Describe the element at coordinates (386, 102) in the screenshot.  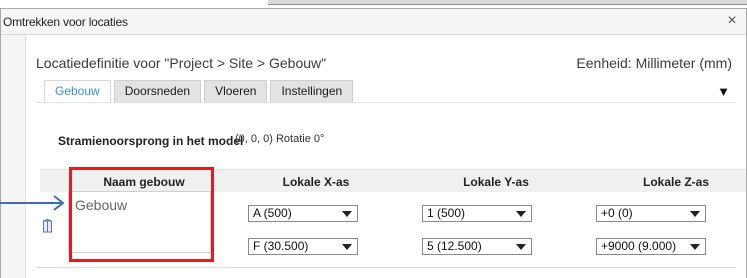
I see `tab-divider` at that location.